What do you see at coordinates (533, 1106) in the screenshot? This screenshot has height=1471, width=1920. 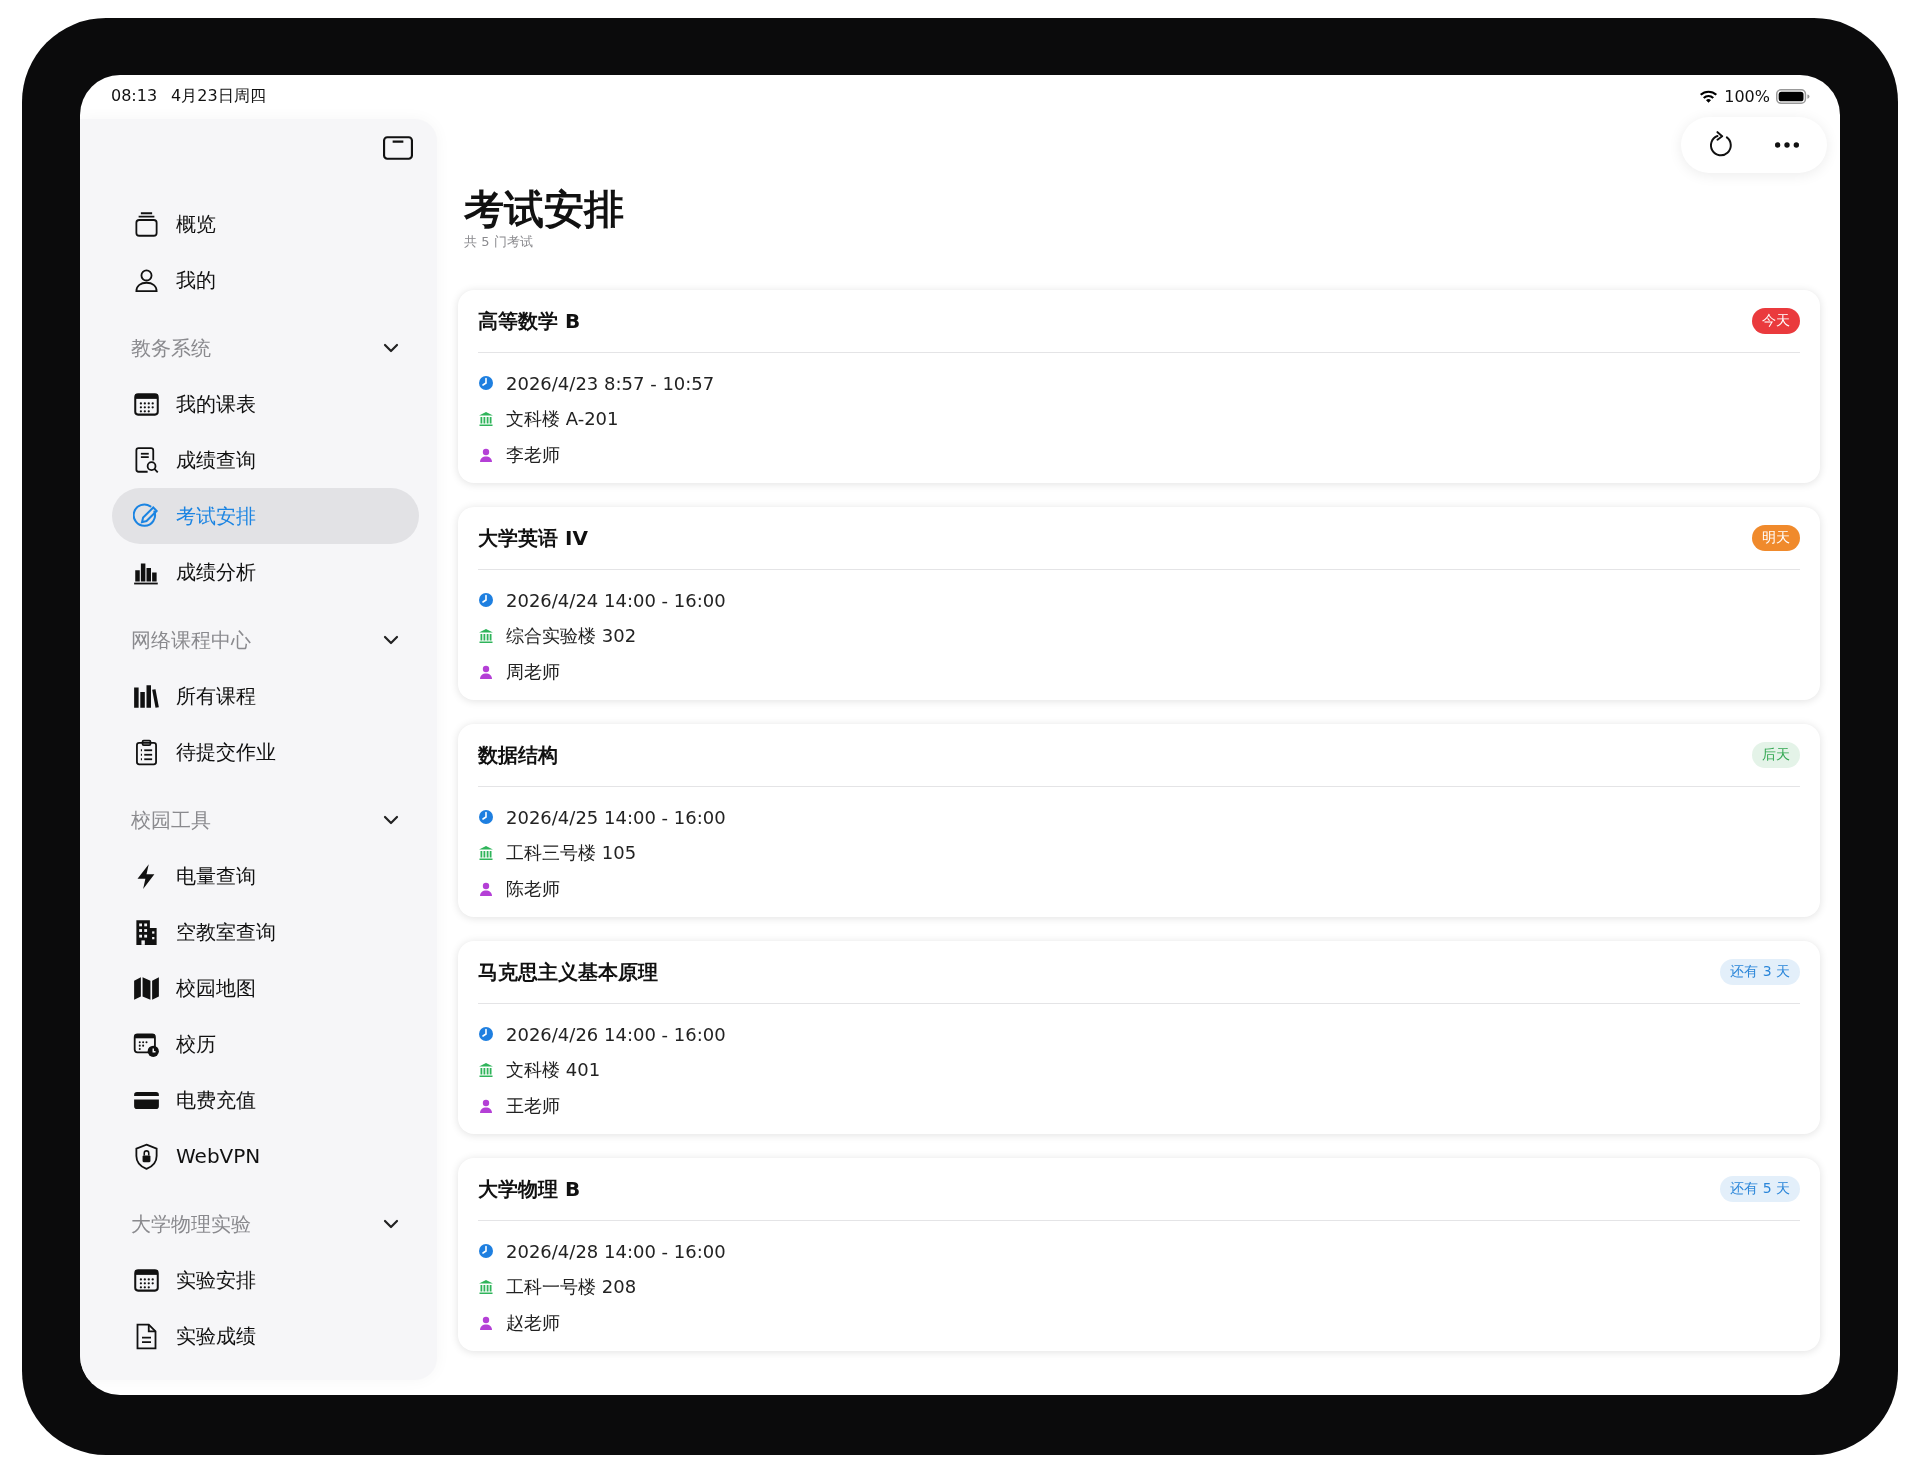 I see `exam-teacher: 王老师` at bounding box center [533, 1106].